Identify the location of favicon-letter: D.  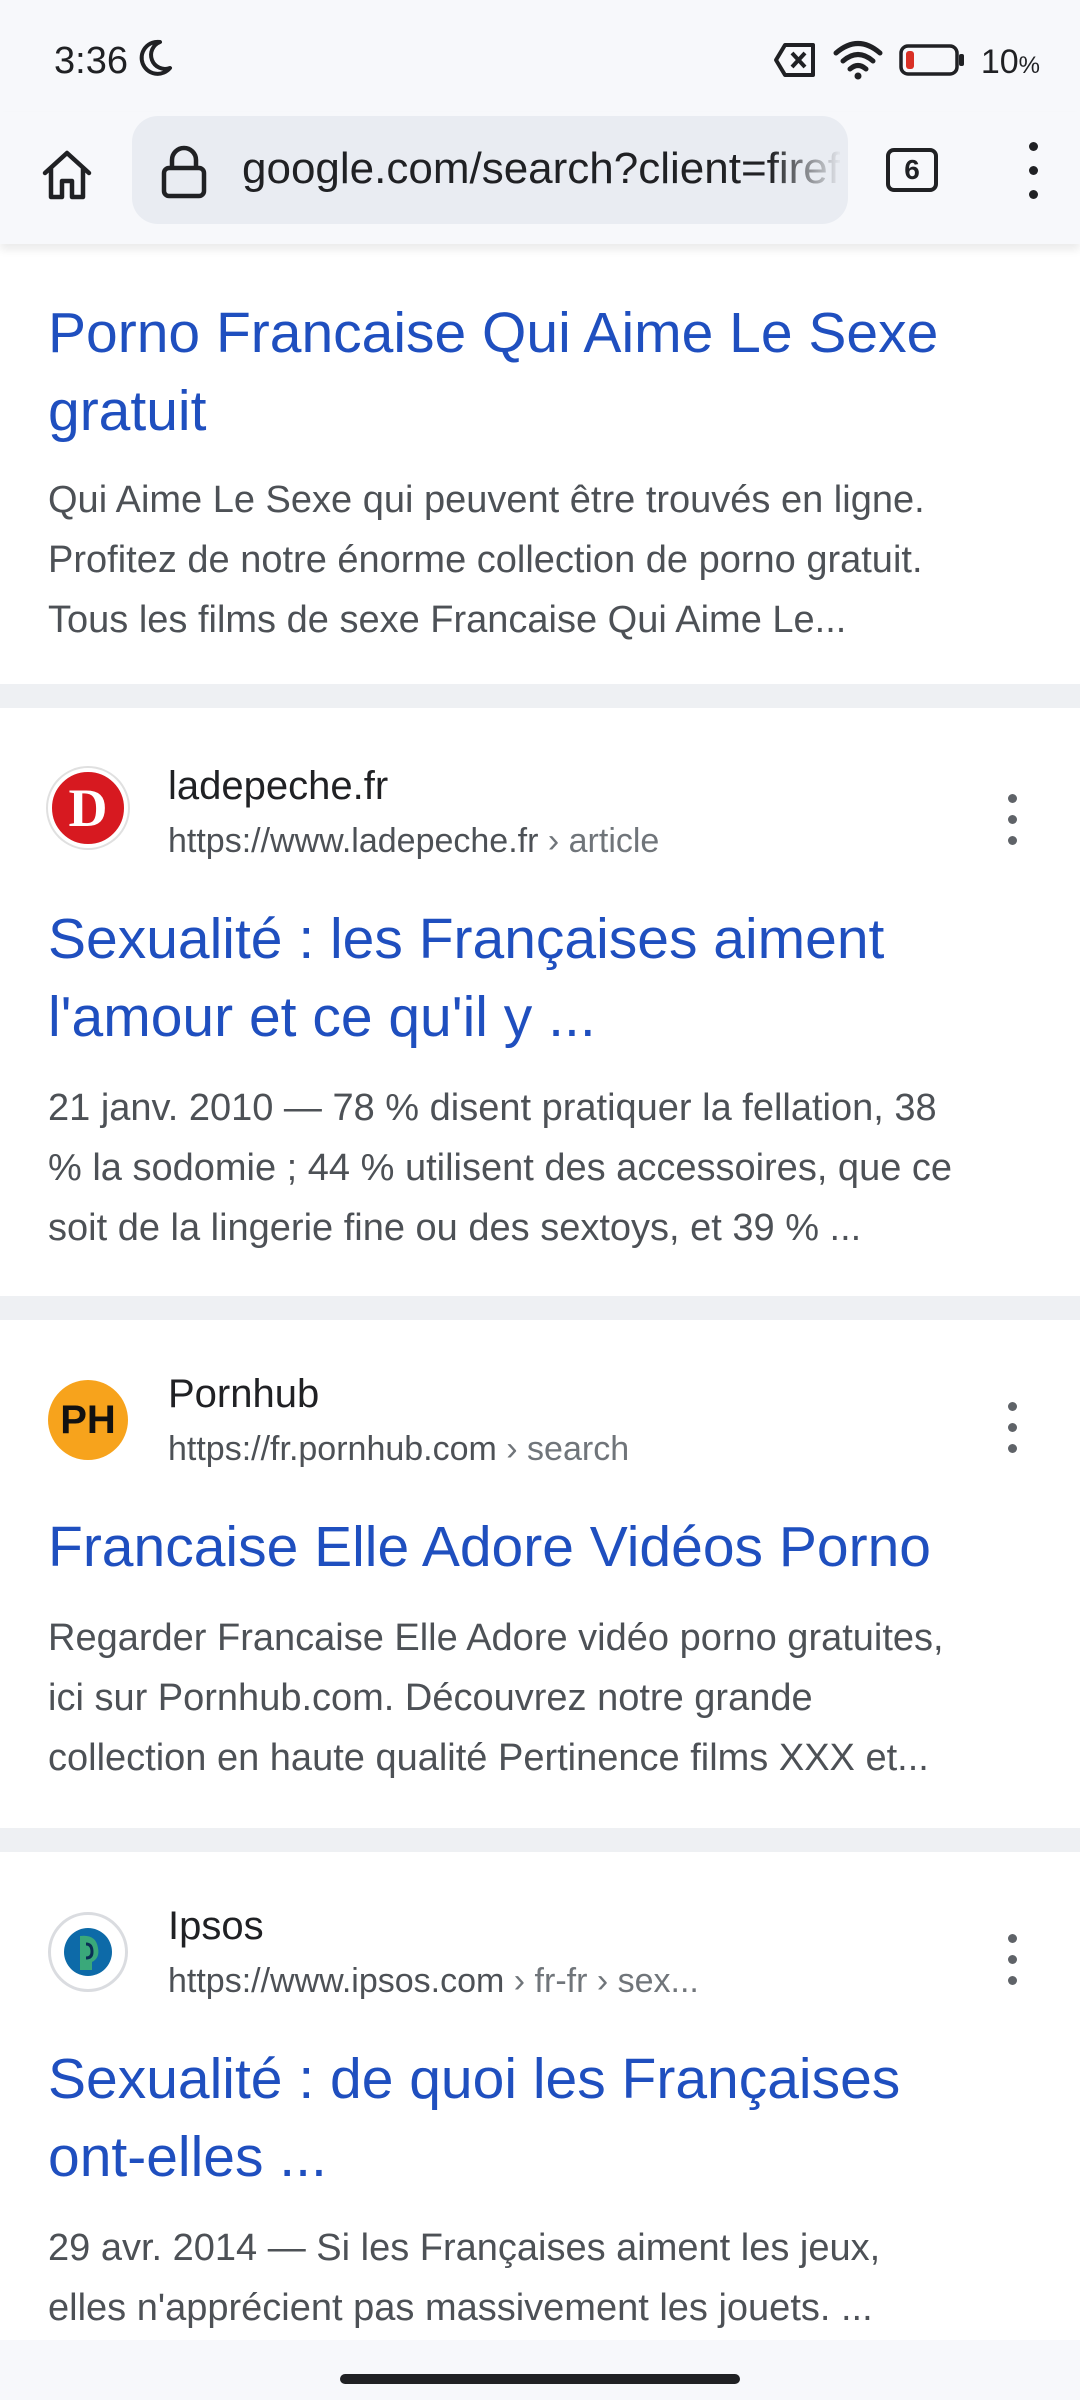
(88, 808).